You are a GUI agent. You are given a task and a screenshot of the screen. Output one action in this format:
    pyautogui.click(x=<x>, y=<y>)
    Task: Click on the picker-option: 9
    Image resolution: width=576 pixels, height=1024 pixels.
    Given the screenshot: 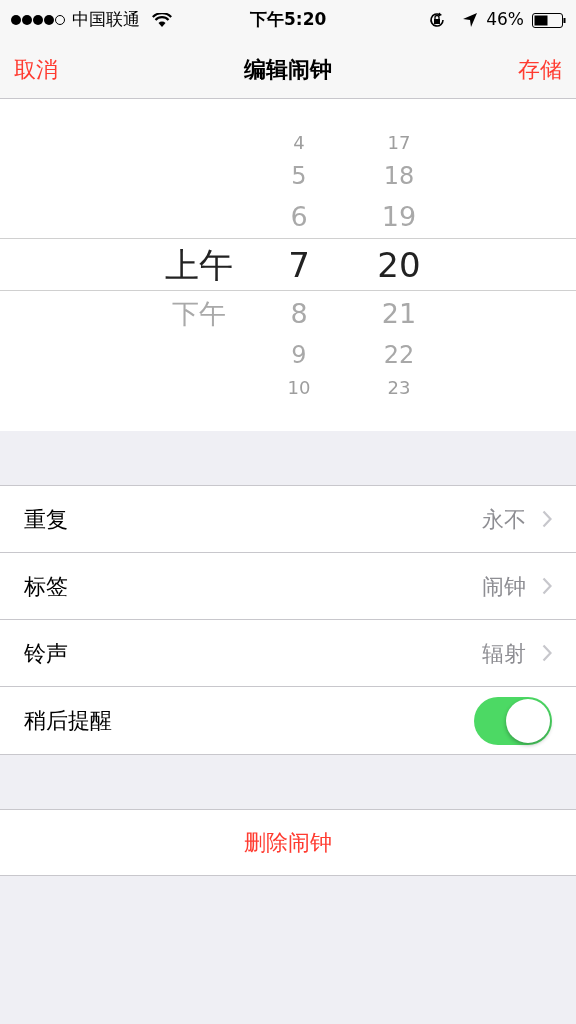 What is the action you would take?
    pyautogui.click(x=299, y=354)
    